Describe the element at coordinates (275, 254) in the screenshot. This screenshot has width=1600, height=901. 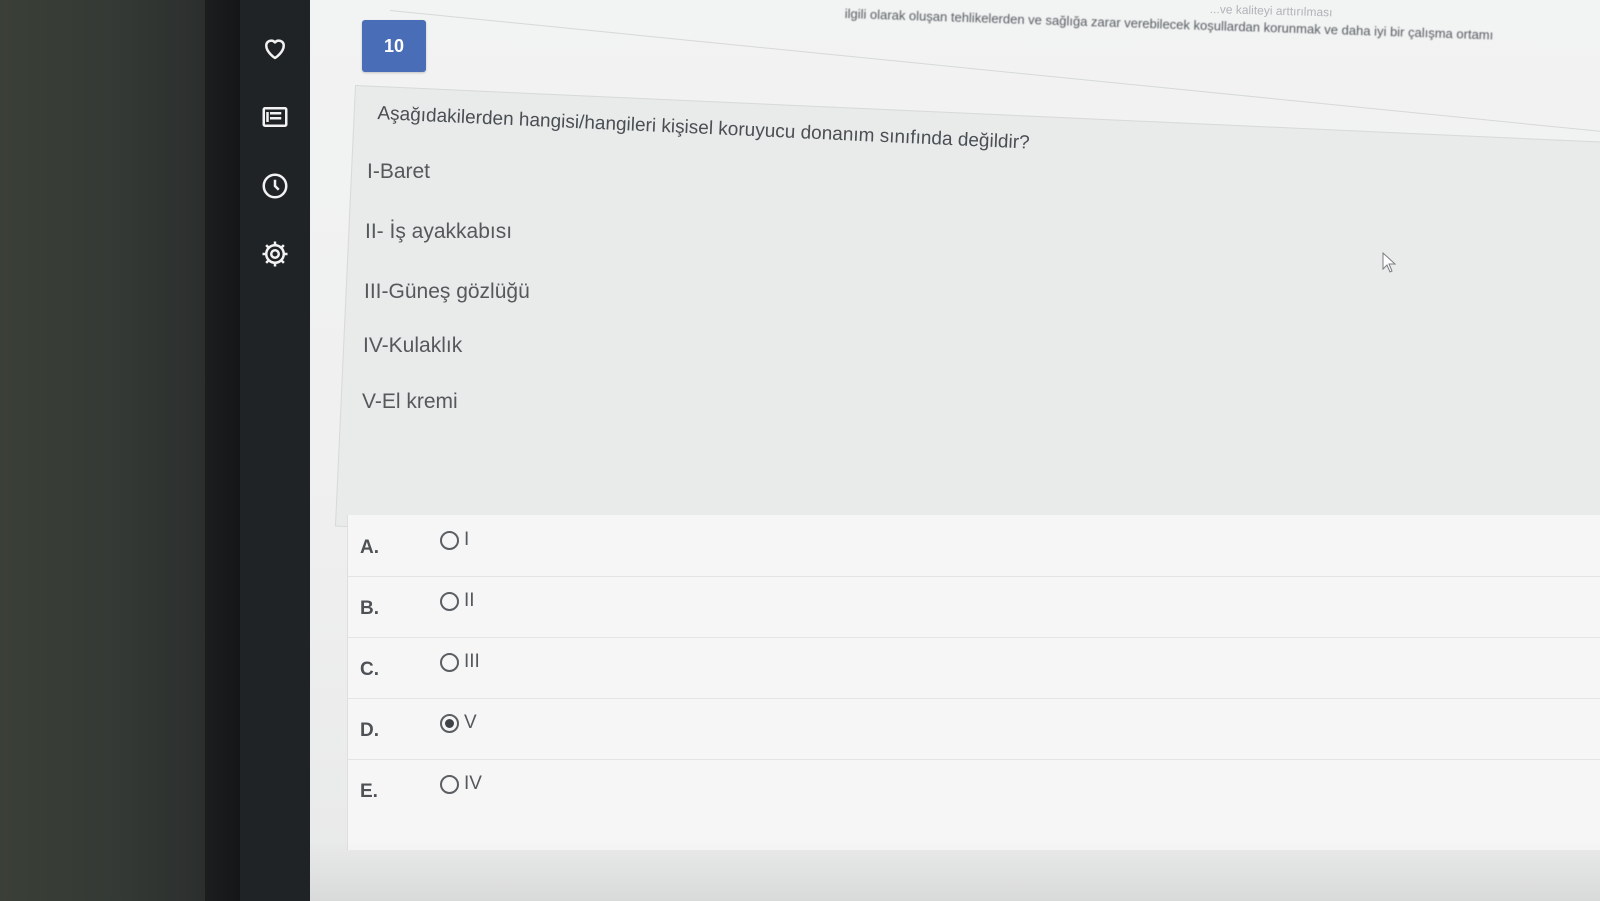
I see `gear-icon` at that location.